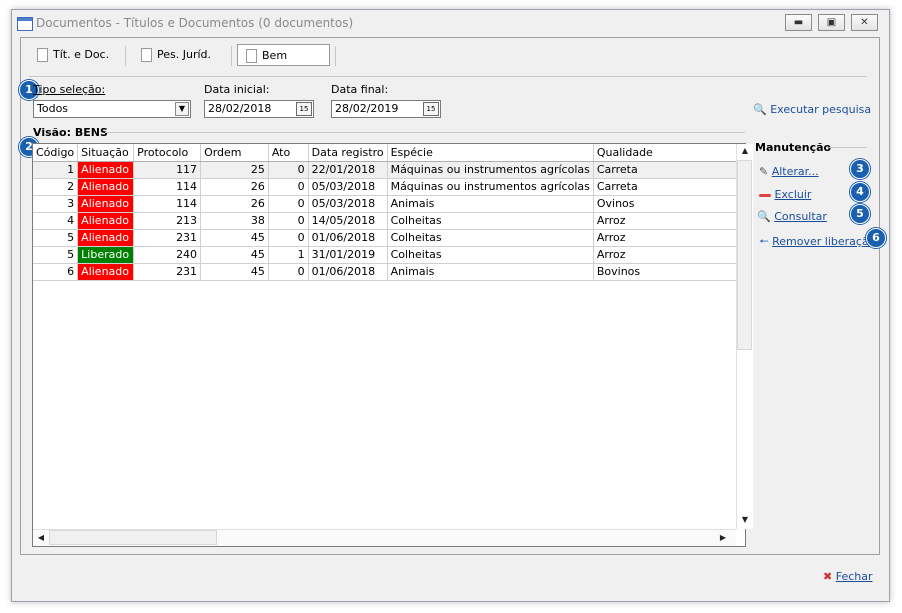 This screenshot has height=613, width=902. What do you see at coordinates (234, 153) in the screenshot?
I see `col-ordem: Ordem` at bounding box center [234, 153].